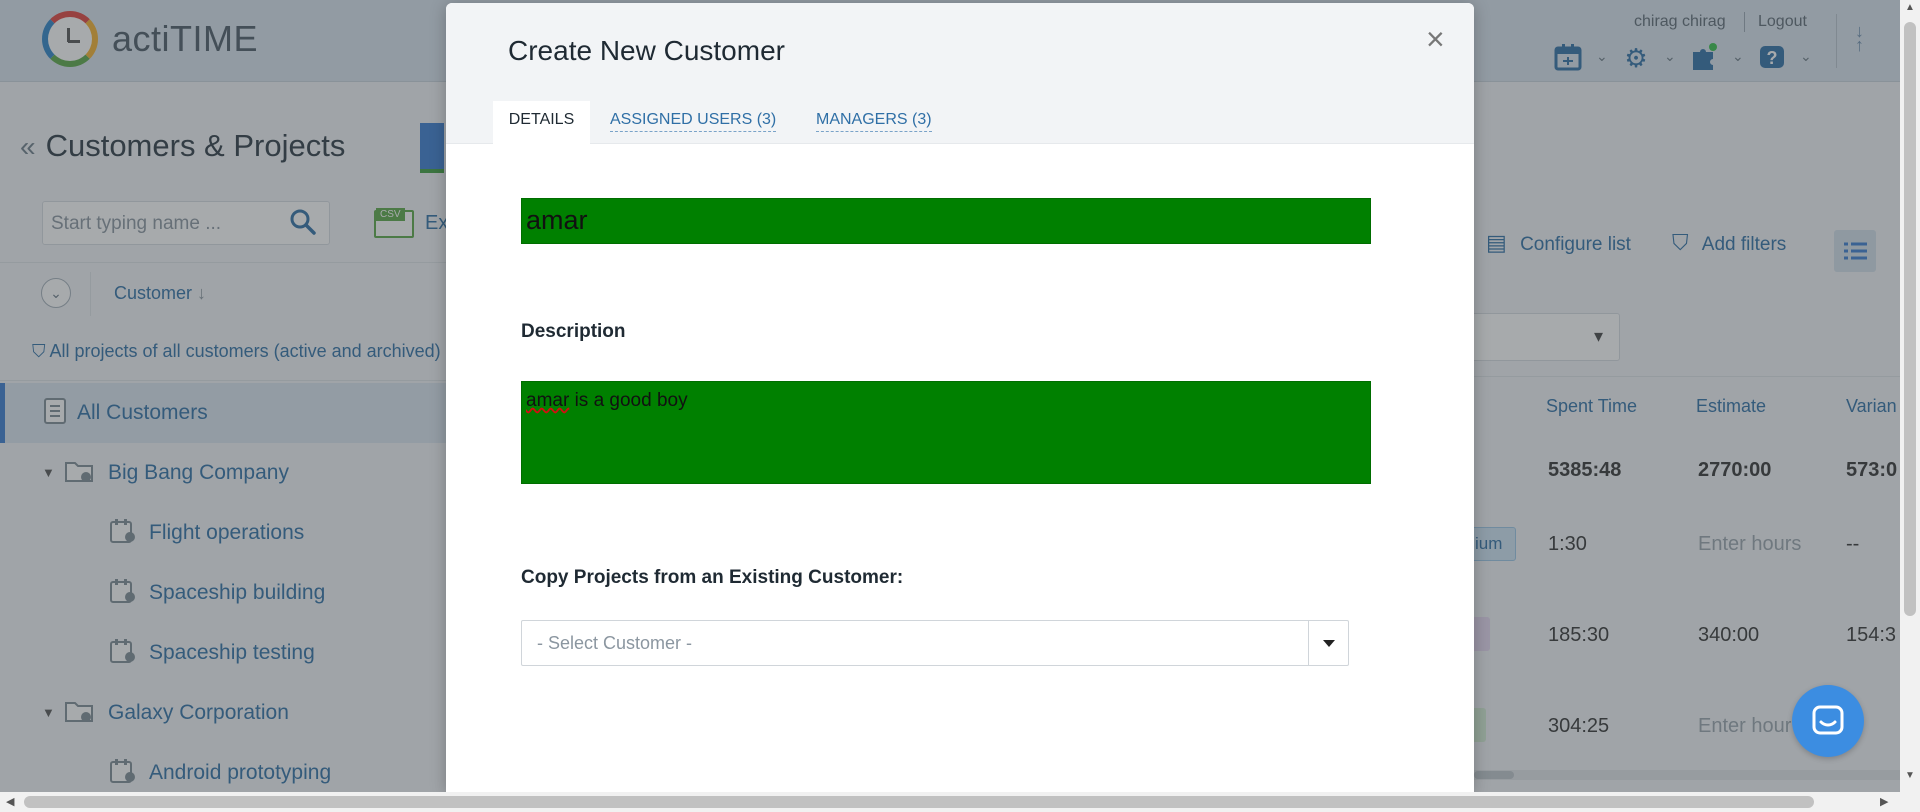 This screenshot has height=812, width=1920. Describe the element at coordinates (573, 331) in the screenshot. I see `description-label: Description` at that location.